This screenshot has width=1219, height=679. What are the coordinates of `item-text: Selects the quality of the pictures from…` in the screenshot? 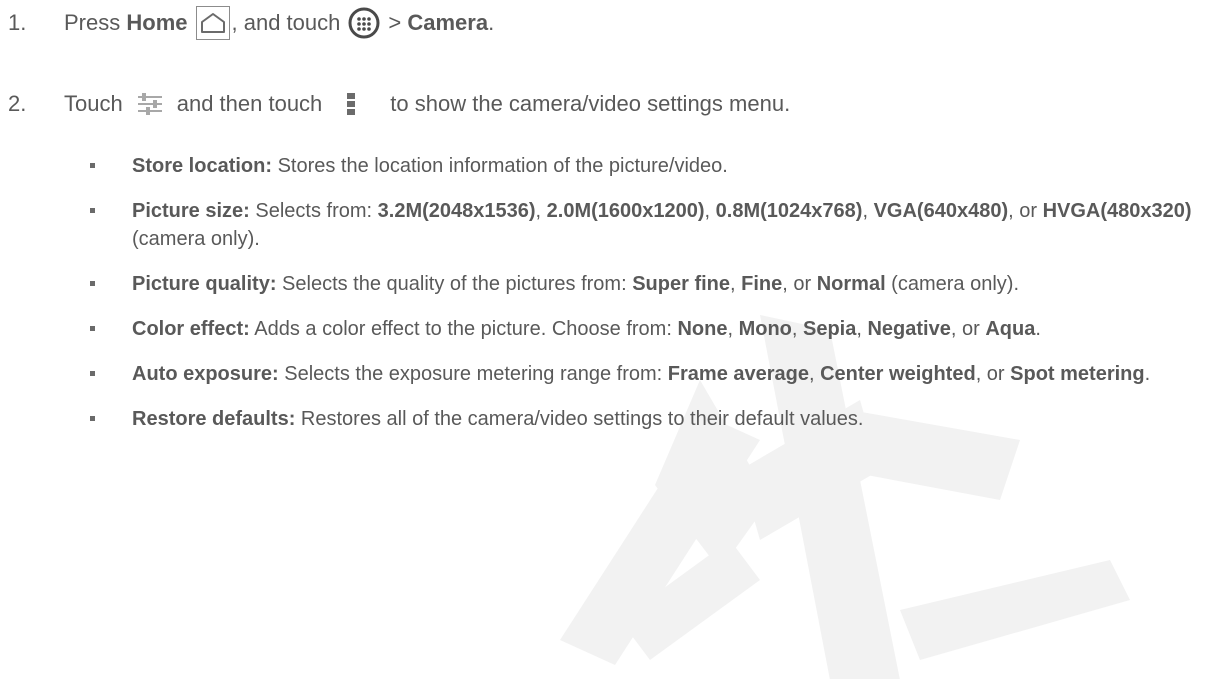 It's located at (454, 284).